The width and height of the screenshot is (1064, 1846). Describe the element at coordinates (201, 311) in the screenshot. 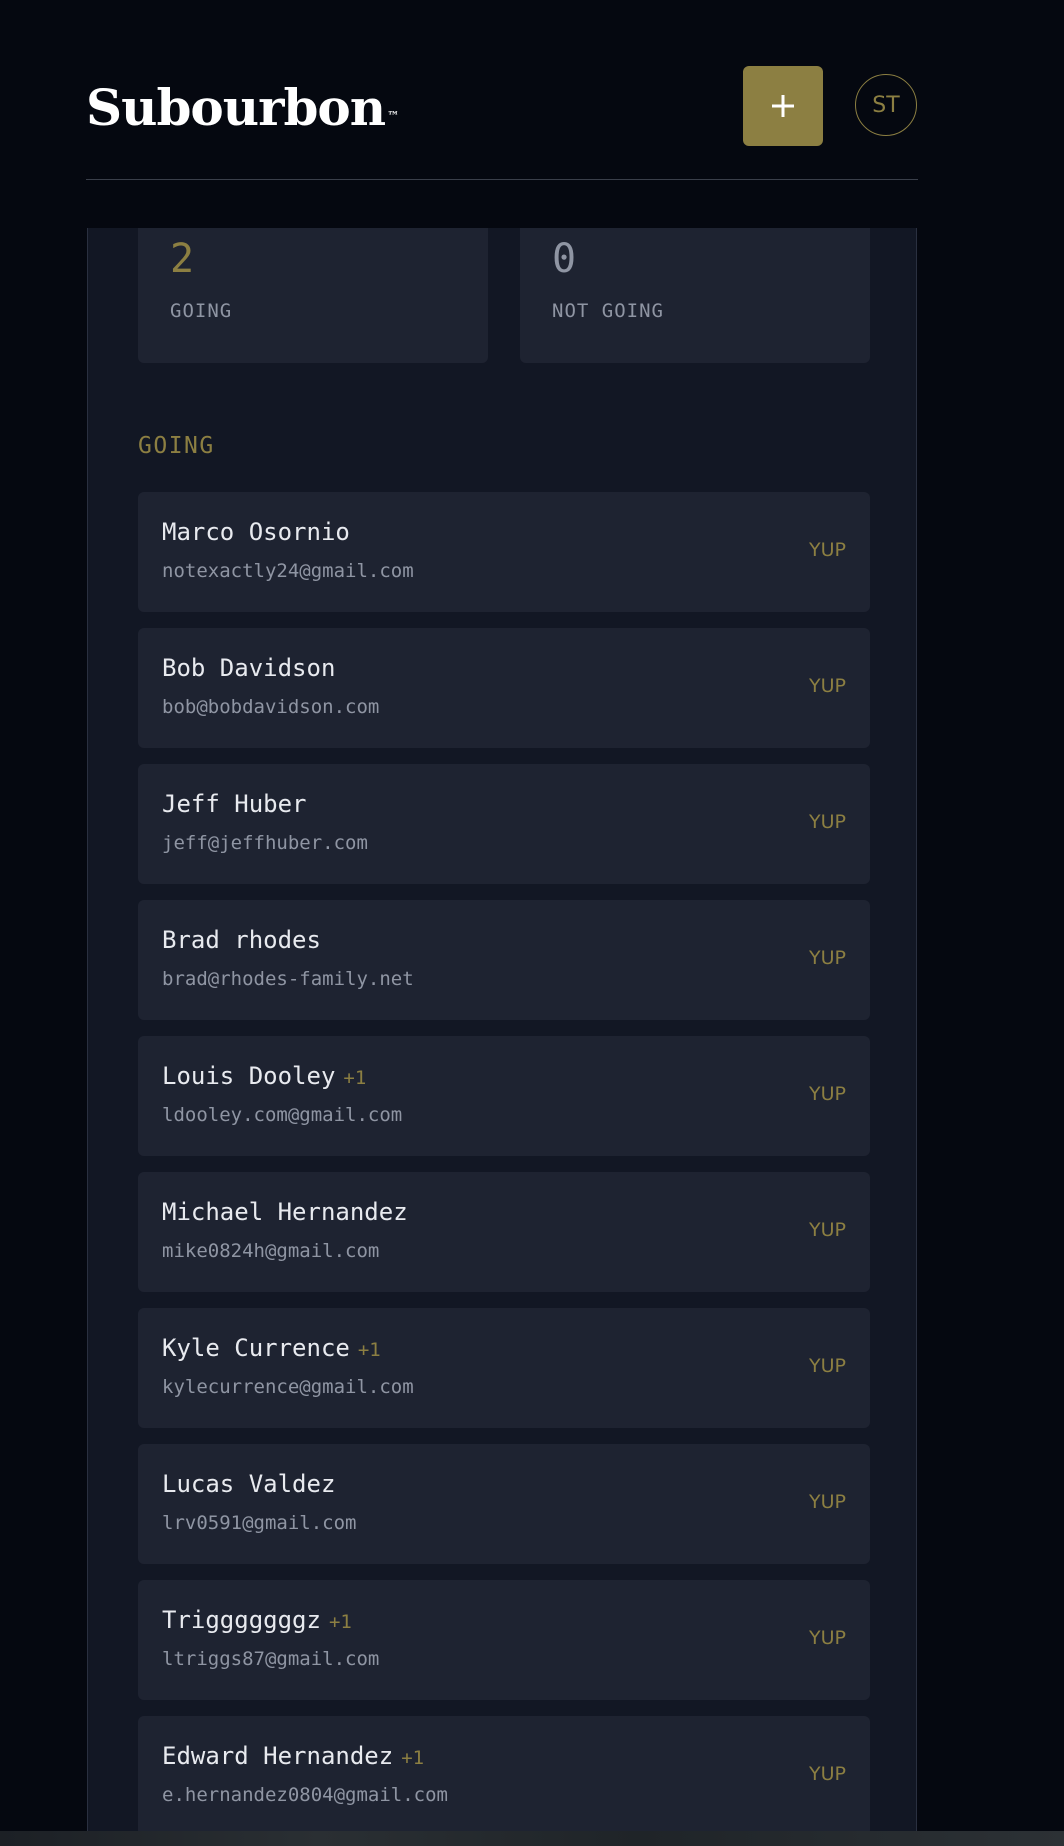

I see `going-label: GOING` at that location.